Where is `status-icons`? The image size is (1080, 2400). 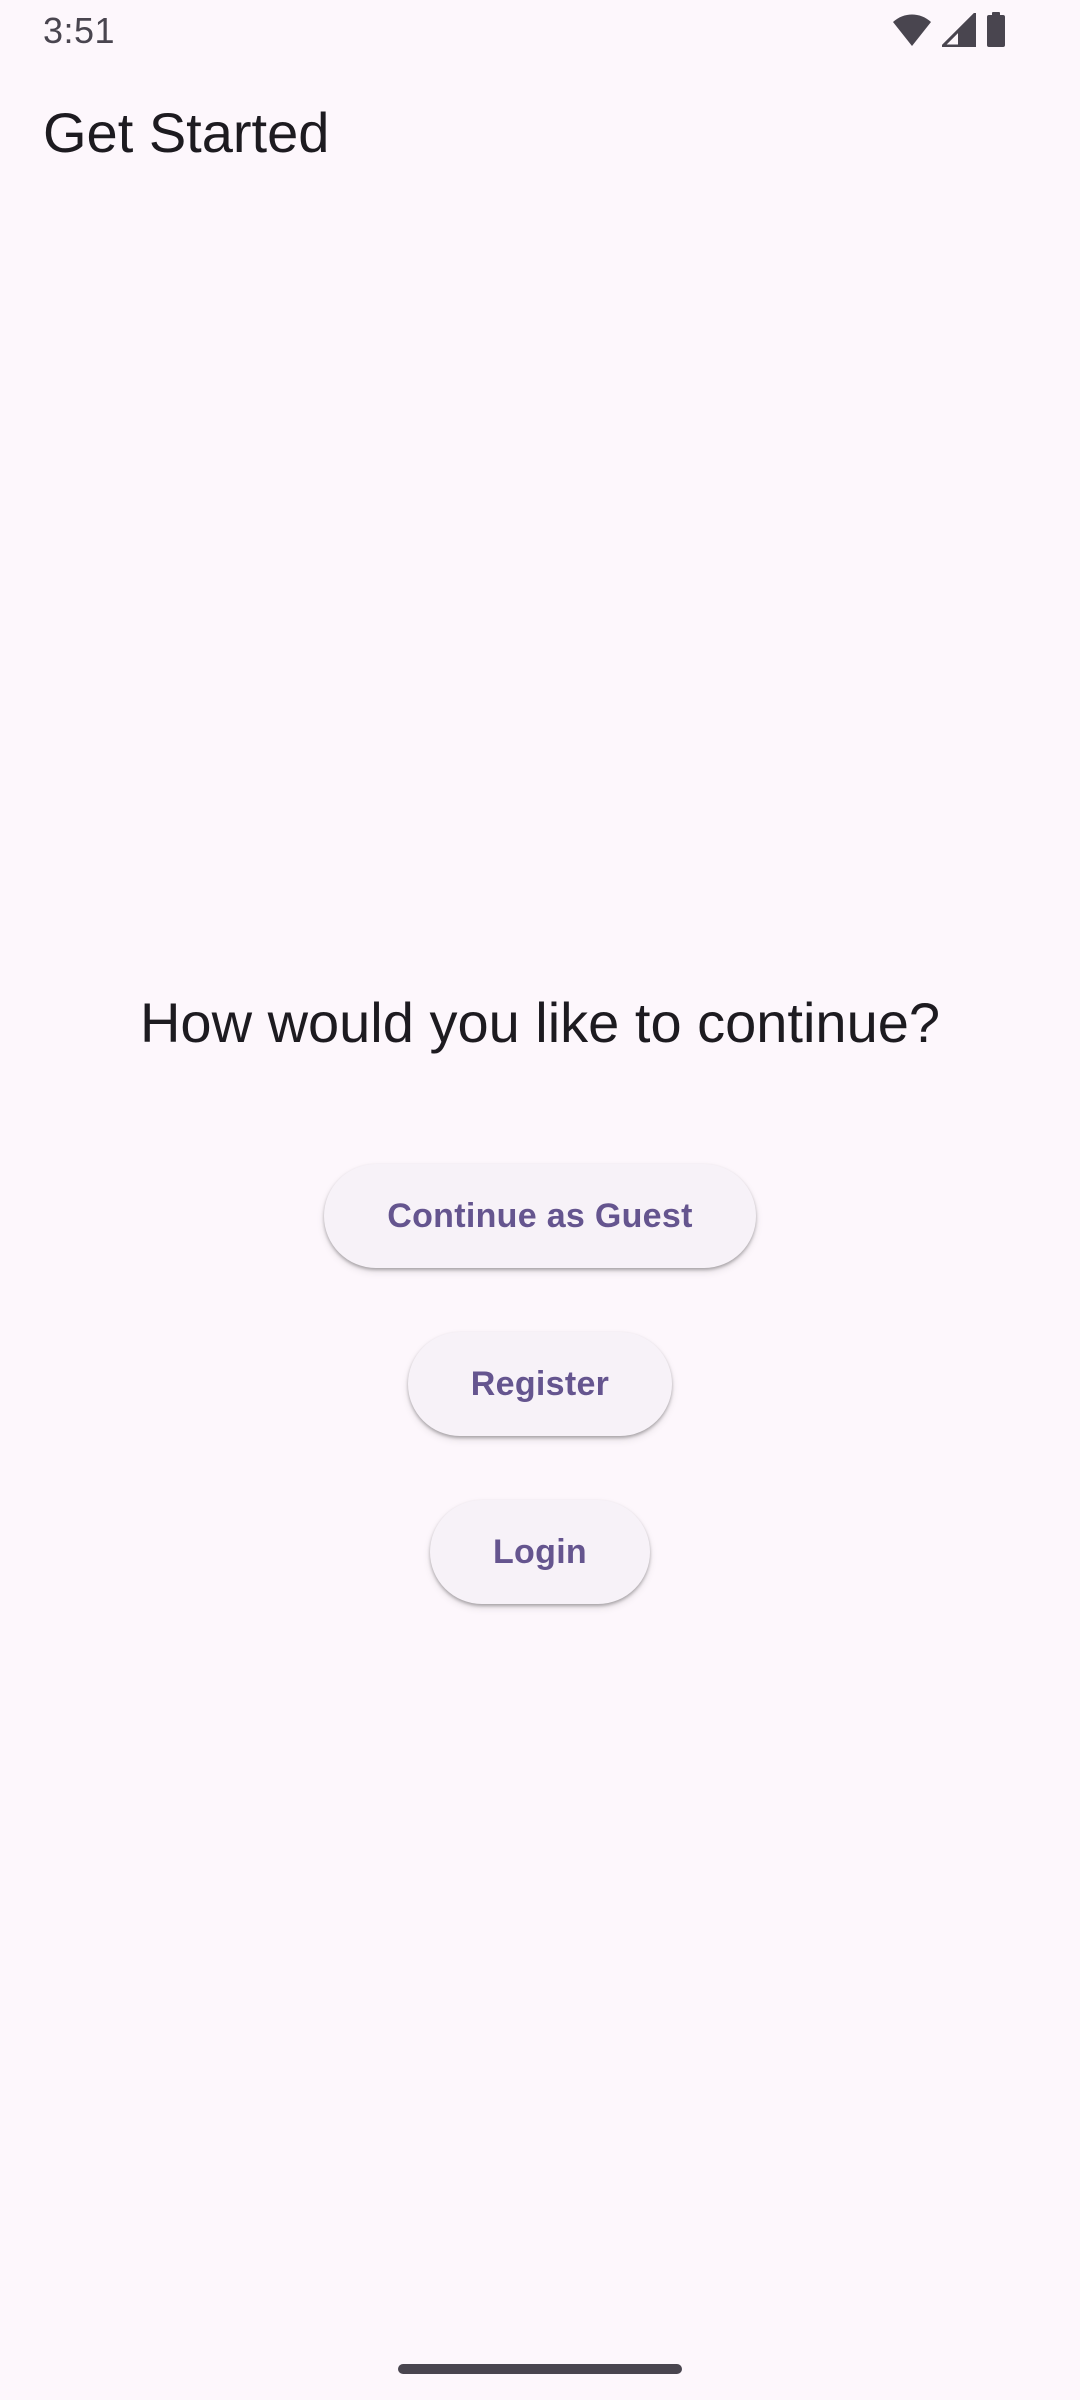 status-icons is located at coordinates (949, 30).